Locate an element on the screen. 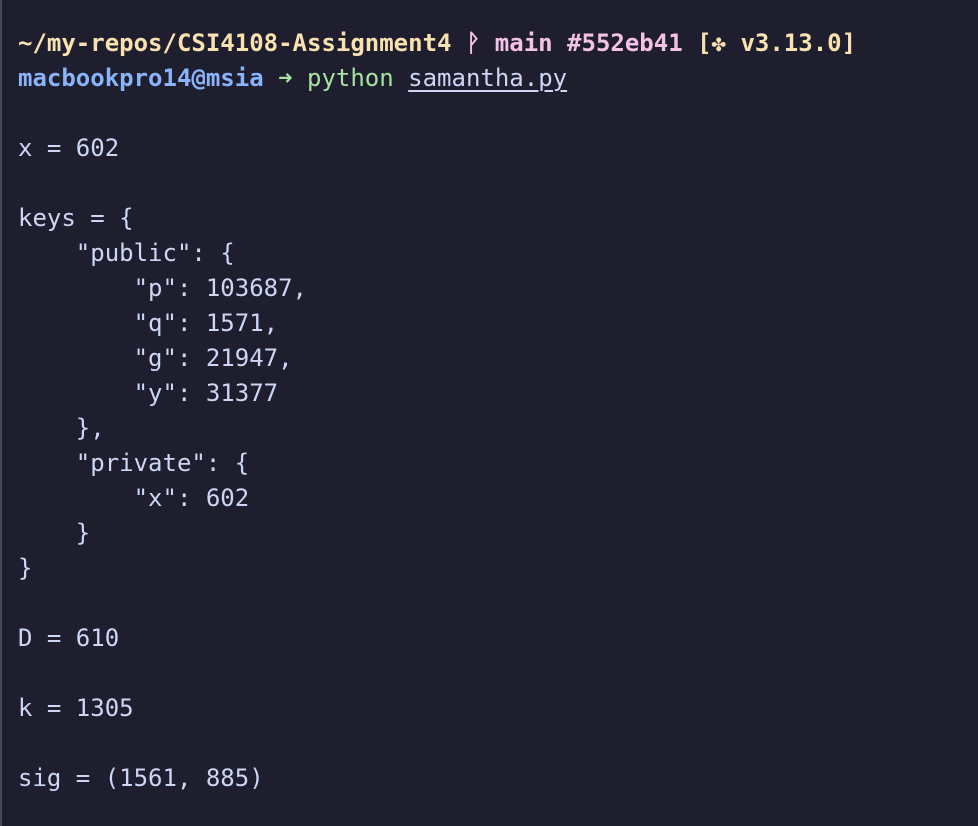 The width and height of the screenshot is (978, 826). command-argument: samantha.py is located at coordinates (487, 78).